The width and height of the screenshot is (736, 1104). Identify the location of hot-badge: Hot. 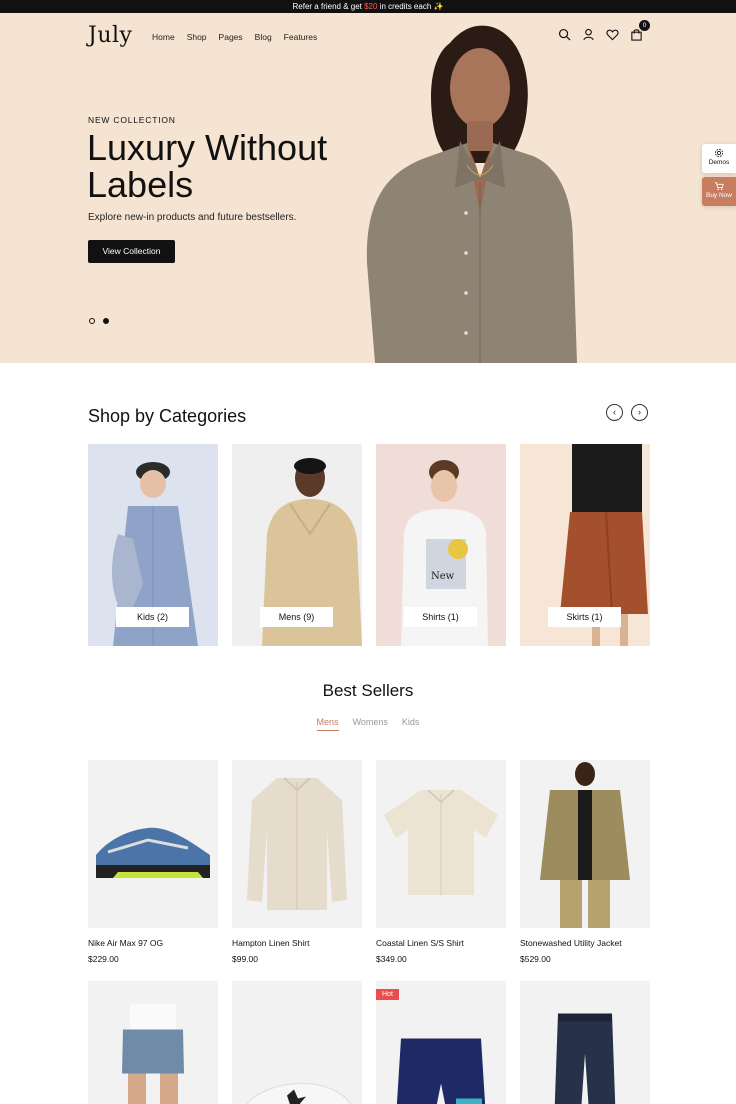
(387, 994).